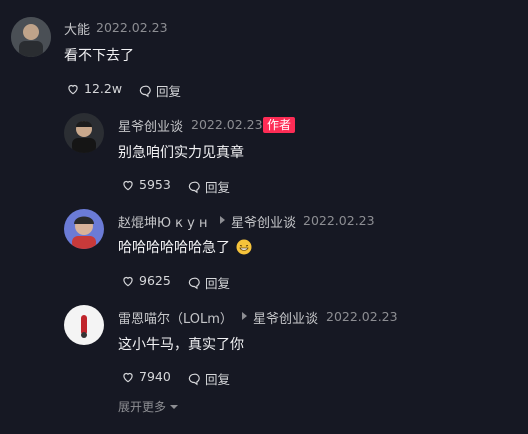 This screenshot has height=434, width=528. I want to click on reply-text: 这小牛马，真实了你, so click(181, 345).